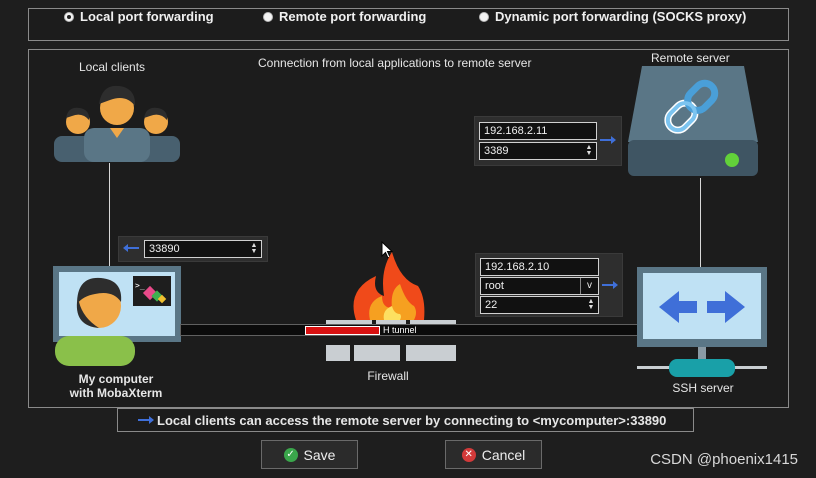 The width and height of the screenshot is (816, 478). I want to click on remote-port-value: 3389, so click(496, 151).